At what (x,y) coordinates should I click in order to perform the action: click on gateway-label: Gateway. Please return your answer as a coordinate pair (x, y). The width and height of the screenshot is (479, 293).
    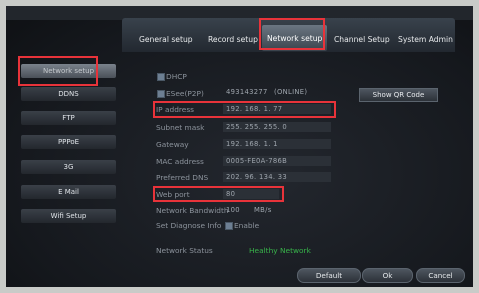
    Looking at the image, I should click on (172, 144).